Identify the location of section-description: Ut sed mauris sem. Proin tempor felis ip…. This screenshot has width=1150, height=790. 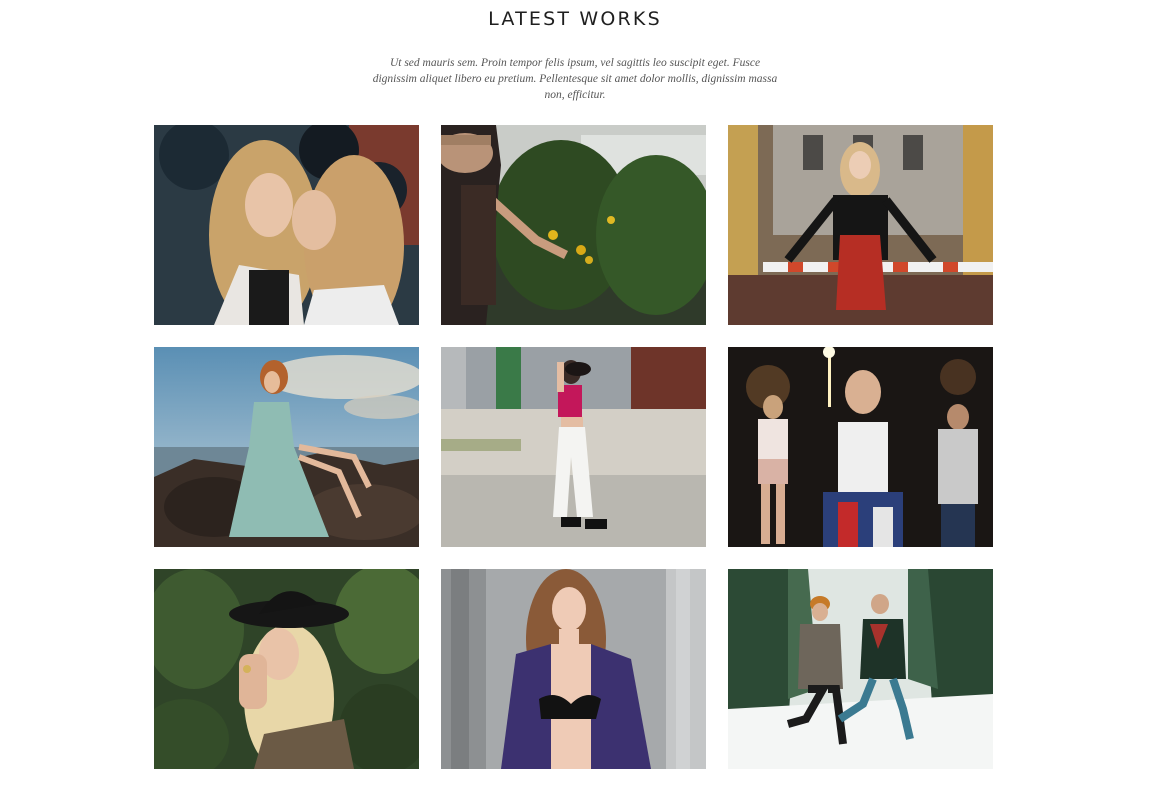
(575, 79).